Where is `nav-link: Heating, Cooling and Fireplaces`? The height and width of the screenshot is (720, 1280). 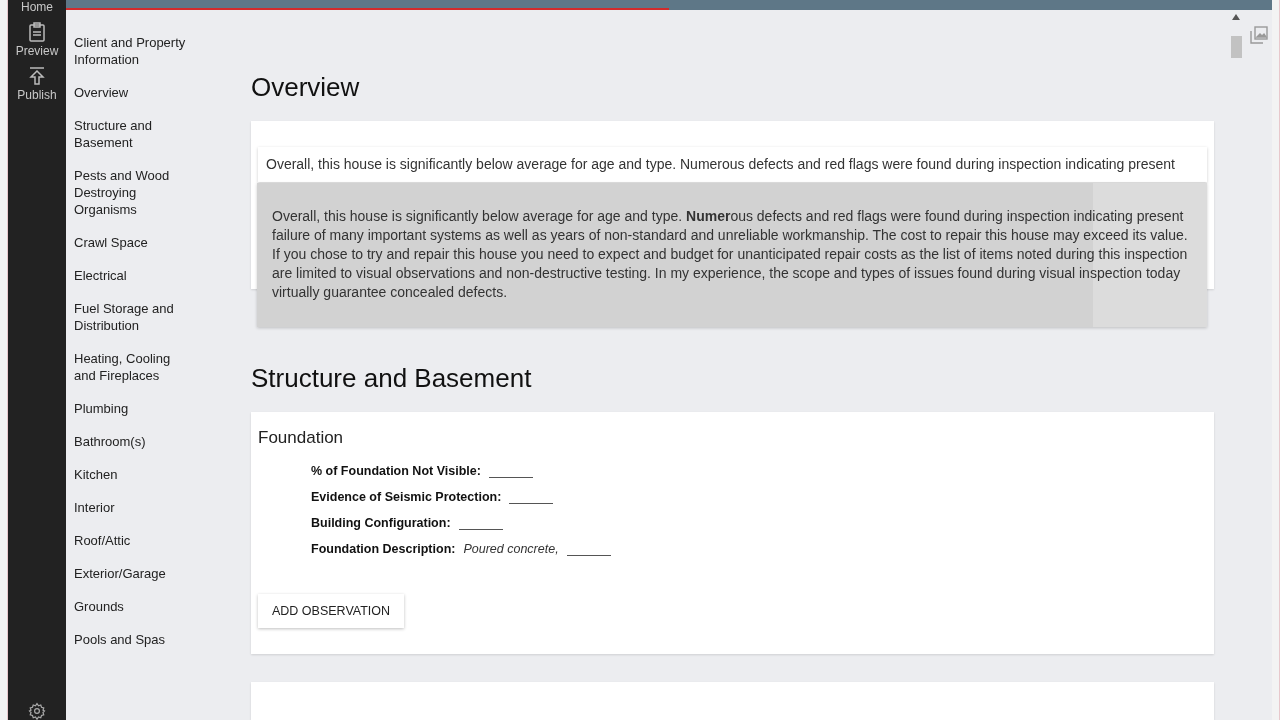 nav-link: Heating, Cooling and Fireplaces is located at coordinates (130, 367).